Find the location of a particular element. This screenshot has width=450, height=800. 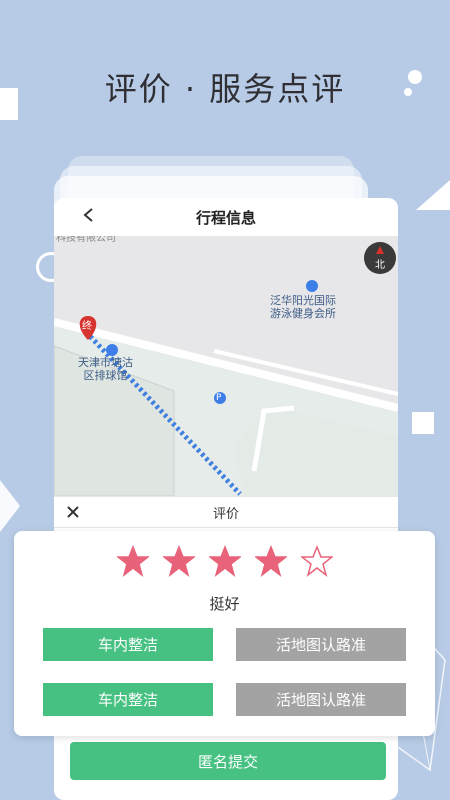

anonymous-submit-button: 匿名提交 is located at coordinates (228, 761).